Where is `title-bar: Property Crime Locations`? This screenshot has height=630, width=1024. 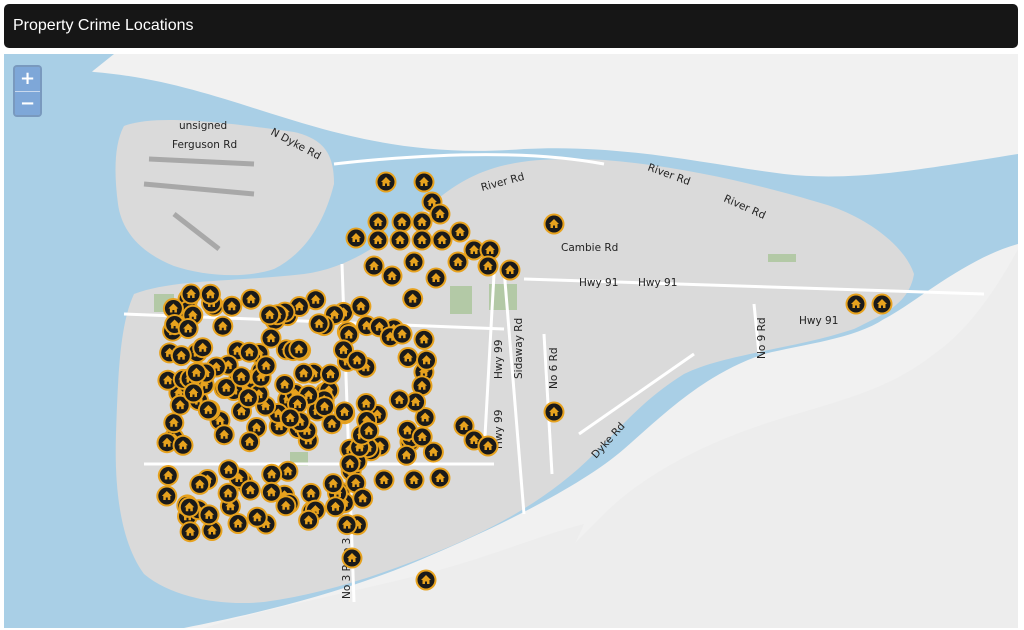 title-bar: Property Crime Locations is located at coordinates (511, 26).